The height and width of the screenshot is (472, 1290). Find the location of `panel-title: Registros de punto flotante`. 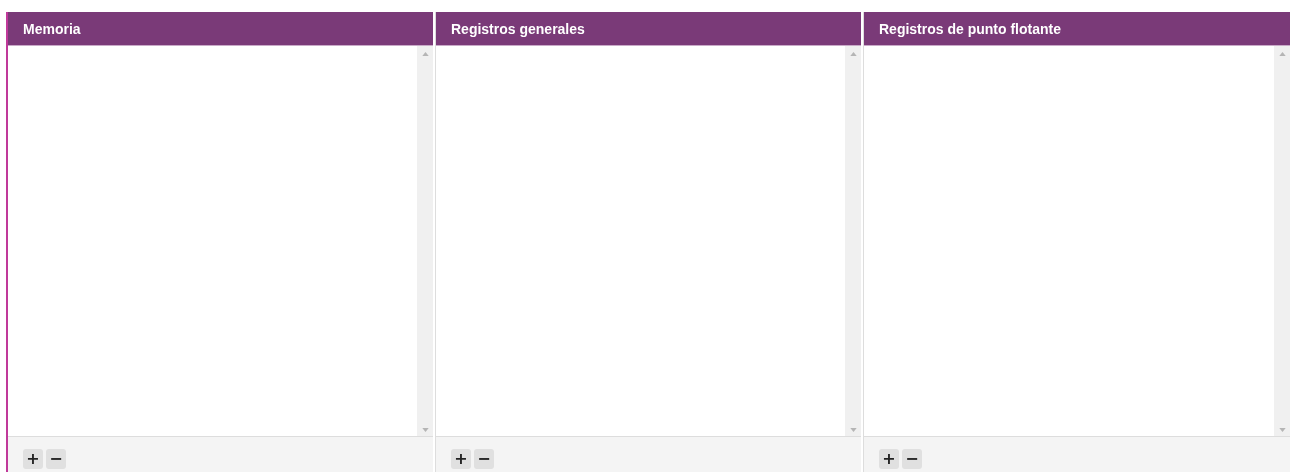

panel-title: Registros de punto flotante is located at coordinates (1077, 29).